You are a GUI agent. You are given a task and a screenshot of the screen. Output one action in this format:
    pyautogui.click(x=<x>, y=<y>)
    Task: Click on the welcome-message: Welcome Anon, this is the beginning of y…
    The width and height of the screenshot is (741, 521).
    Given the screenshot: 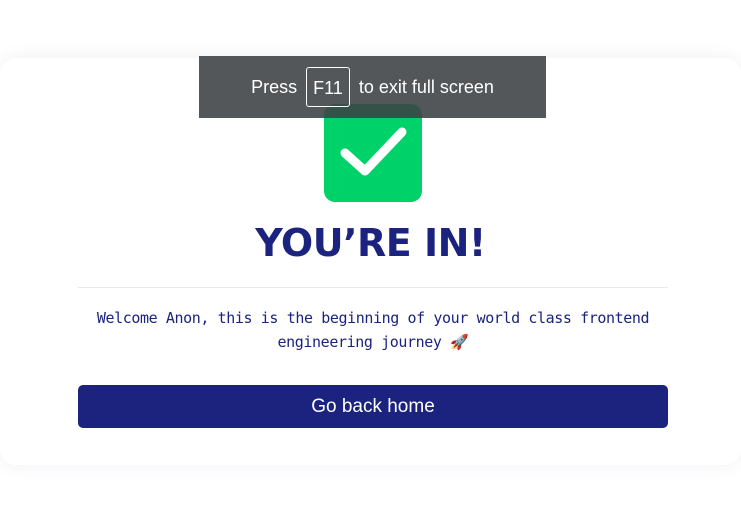 What is the action you would take?
    pyautogui.click(x=373, y=330)
    